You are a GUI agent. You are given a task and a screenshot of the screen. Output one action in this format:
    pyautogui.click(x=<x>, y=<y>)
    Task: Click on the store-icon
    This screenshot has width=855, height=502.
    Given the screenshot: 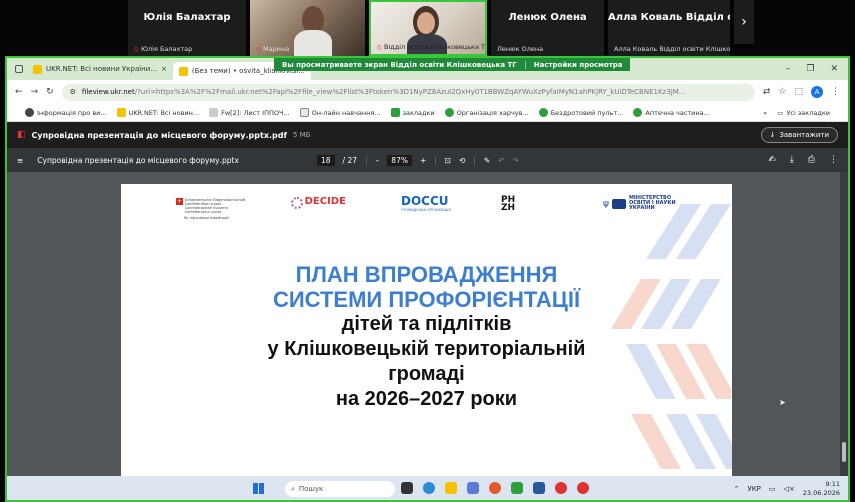 What is the action you would take?
    pyautogui.click(x=473, y=488)
    